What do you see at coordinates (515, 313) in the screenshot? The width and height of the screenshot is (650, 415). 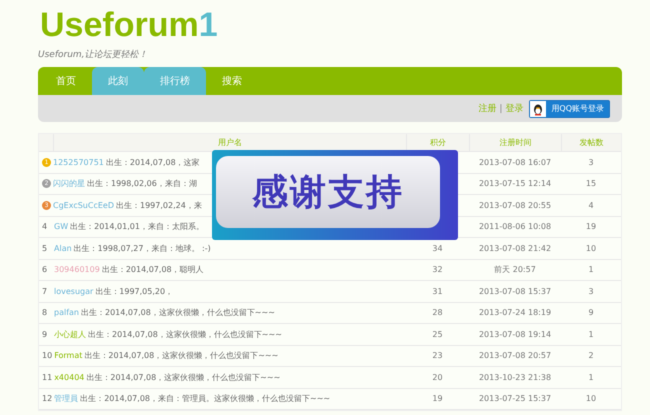 I see `registered-cell-text: 2013-07-24 18:19` at bounding box center [515, 313].